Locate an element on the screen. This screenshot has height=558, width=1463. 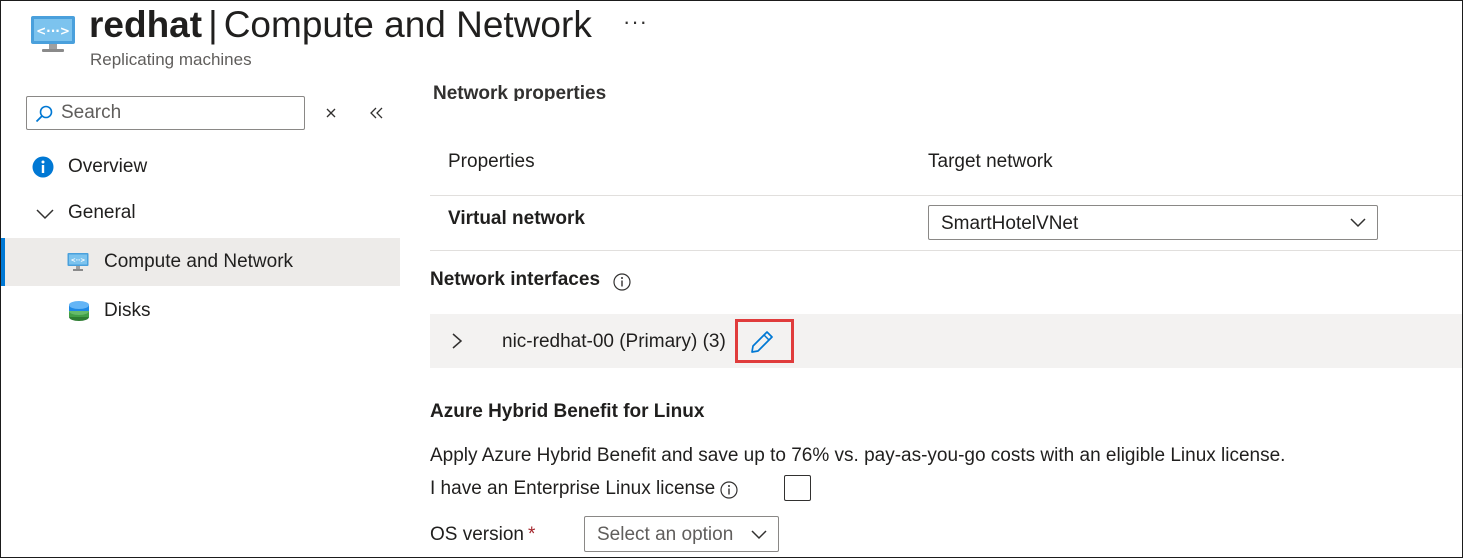
chevron-right-icon is located at coordinates (457, 341).